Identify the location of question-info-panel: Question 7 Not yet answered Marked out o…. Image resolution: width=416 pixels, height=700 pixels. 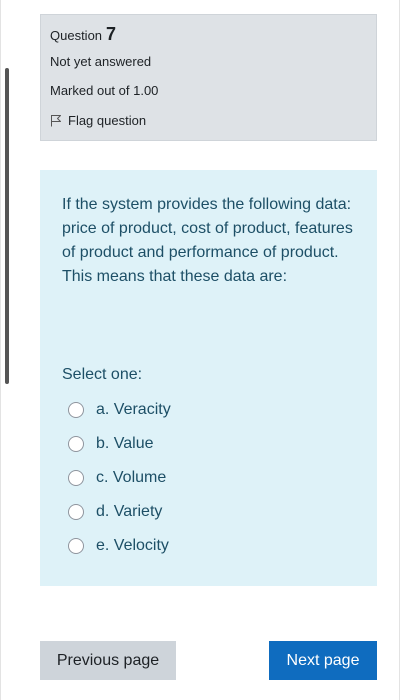
(208, 77).